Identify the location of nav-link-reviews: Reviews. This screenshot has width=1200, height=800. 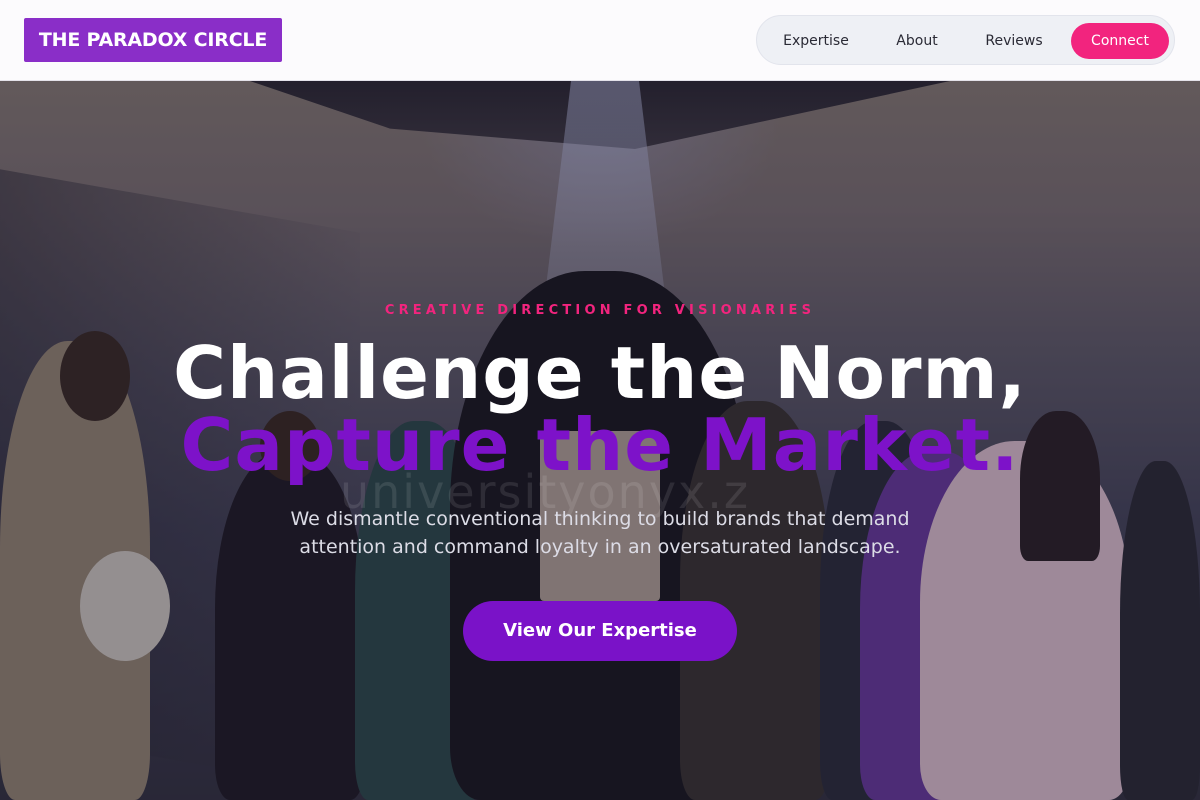
(1014, 41).